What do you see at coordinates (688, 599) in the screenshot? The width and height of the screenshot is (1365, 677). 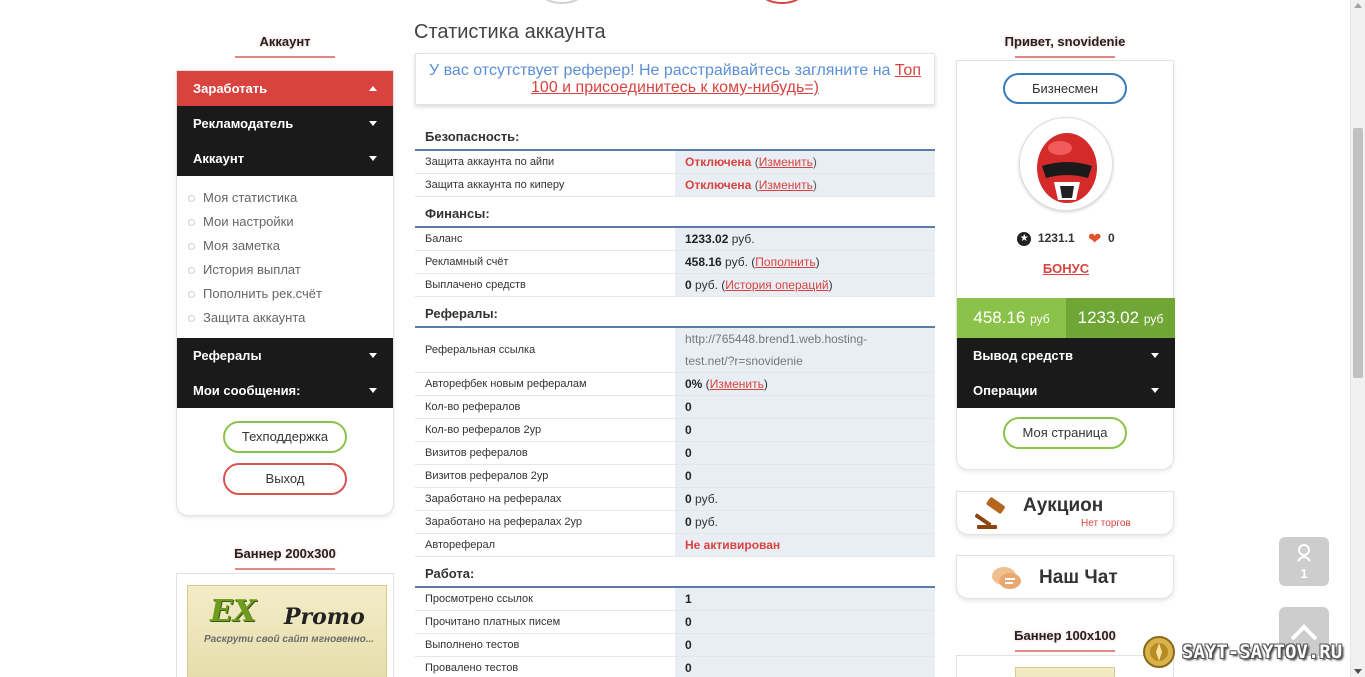 I see `value: 1` at bounding box center [688, 599].